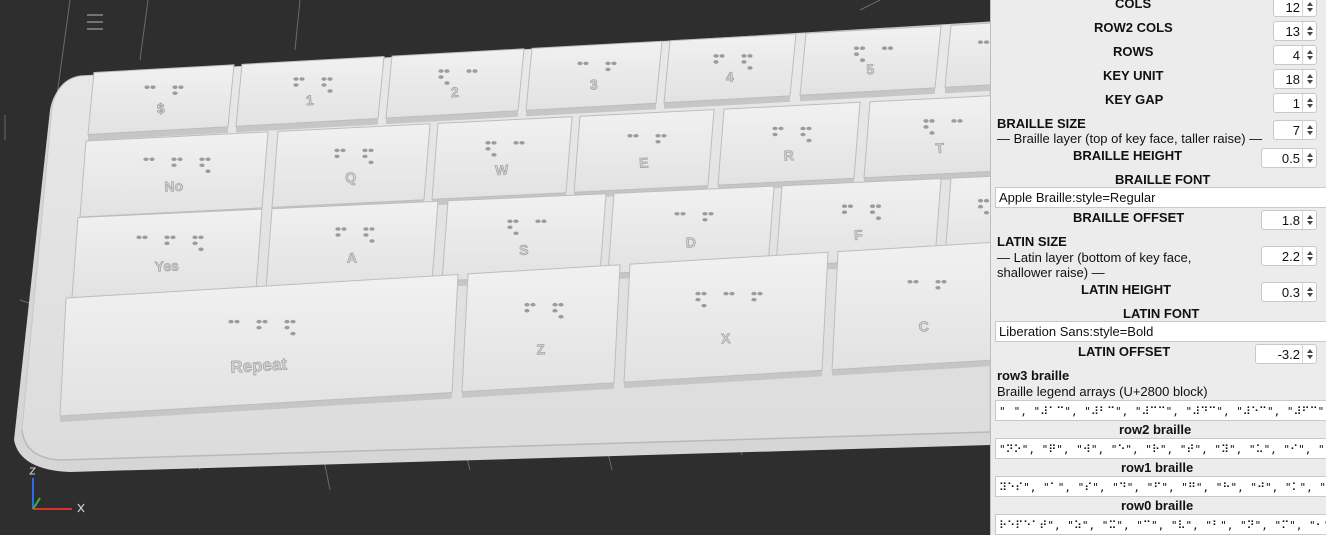  I want to click on latin-offset-input: -3.2, so click(1286, 354).